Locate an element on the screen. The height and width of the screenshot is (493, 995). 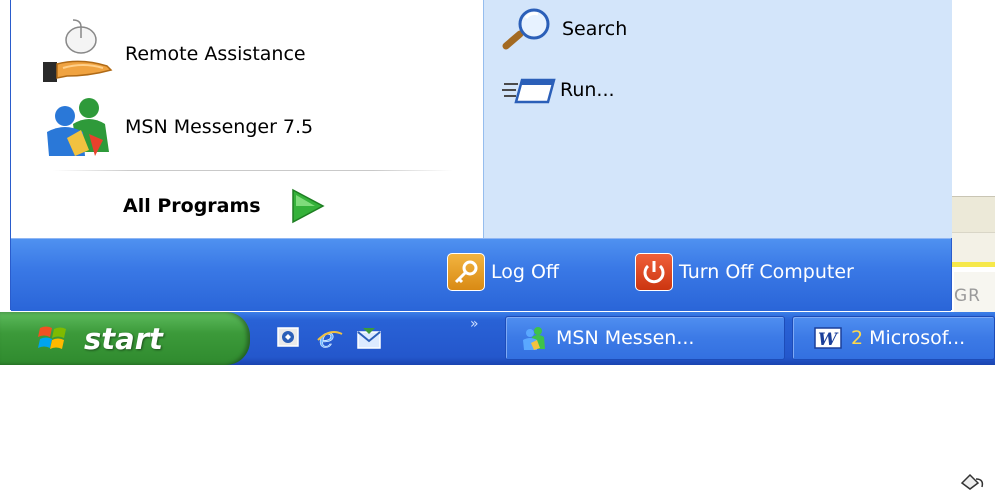
svg-text: W is located at coordinates (828, 340).